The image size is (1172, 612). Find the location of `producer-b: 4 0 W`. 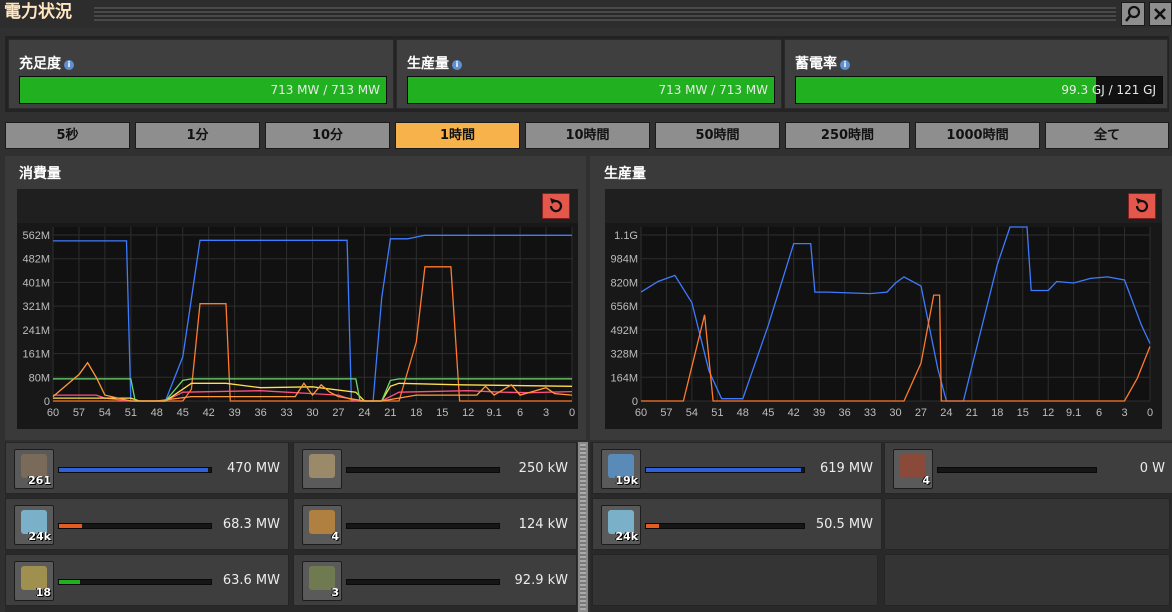

producer-b: 4 0 W is located at coordinates (1028, 468).